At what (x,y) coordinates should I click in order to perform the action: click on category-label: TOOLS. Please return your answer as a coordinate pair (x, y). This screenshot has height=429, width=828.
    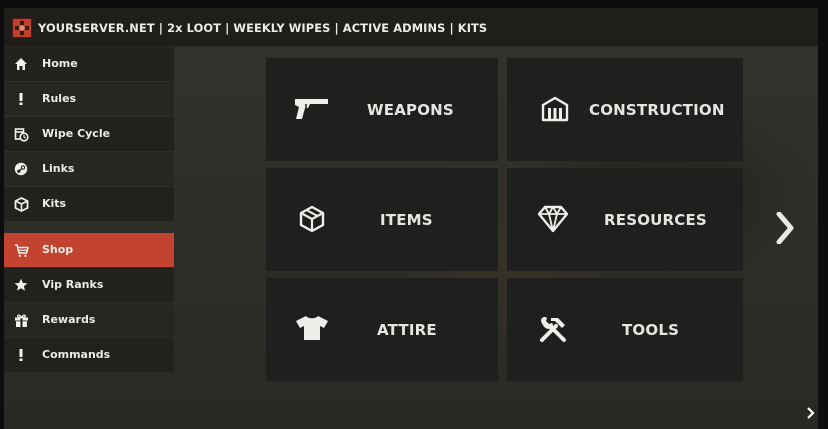
    Looking at the image, I should click on (651, 330).